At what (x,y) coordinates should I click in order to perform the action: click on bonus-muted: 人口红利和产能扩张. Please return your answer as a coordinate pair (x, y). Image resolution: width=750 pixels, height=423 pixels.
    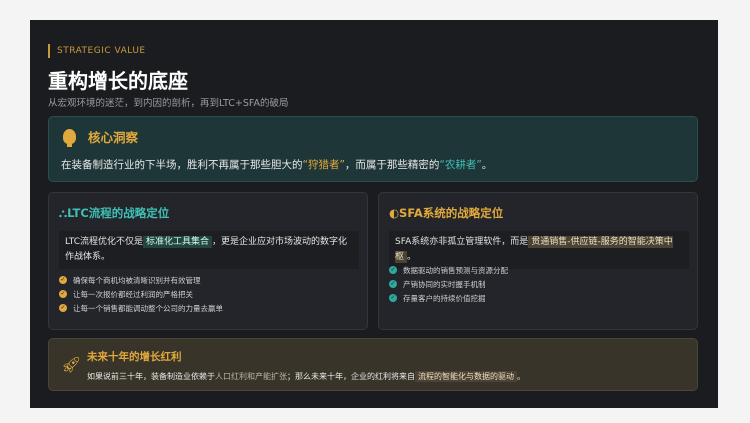
    Looking at the image, I should click on (251, 376).